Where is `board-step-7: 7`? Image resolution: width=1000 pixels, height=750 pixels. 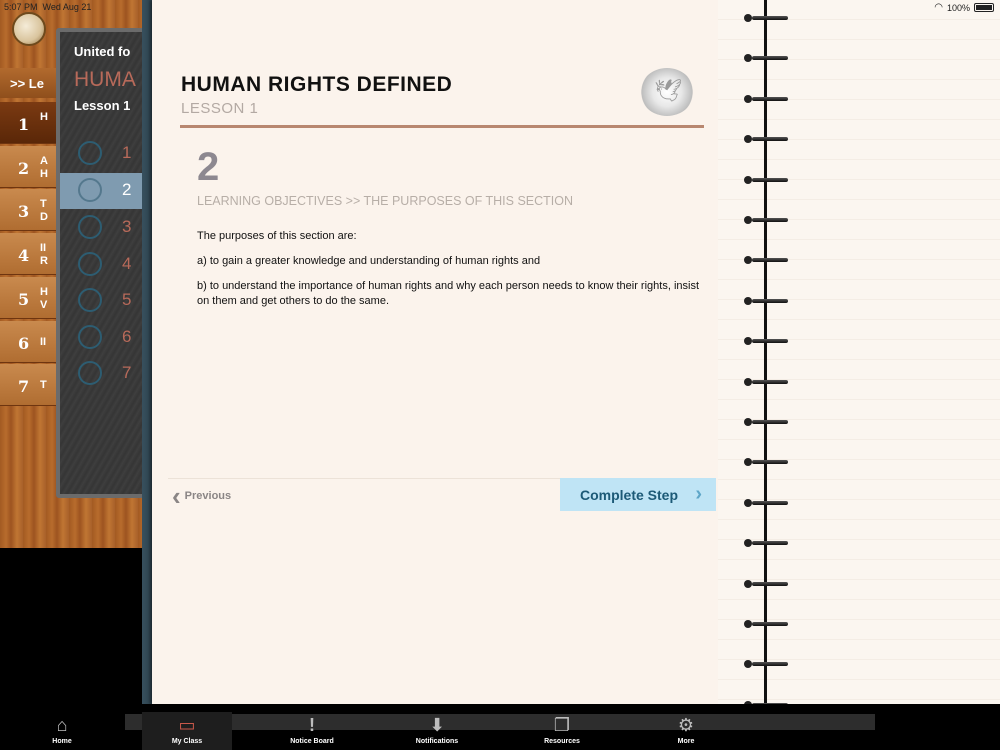
board-step-7: 7 is located at coordinates (105, 374).